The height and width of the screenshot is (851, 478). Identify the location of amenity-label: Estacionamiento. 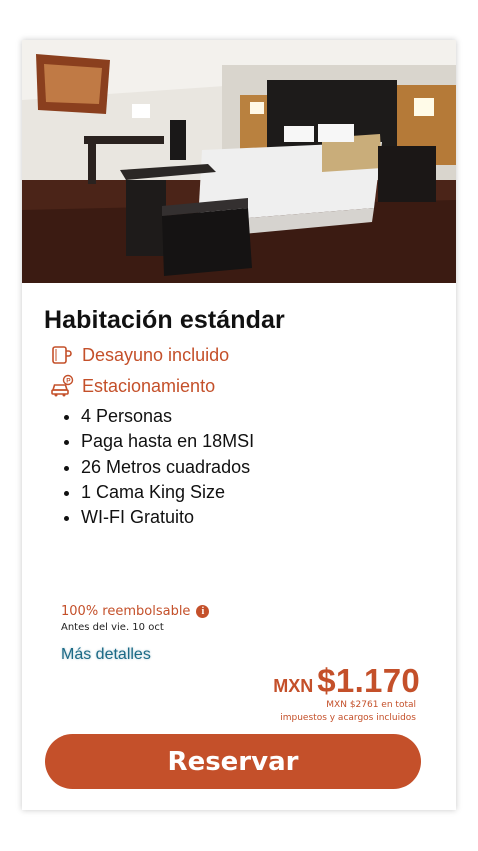
(149, 385).